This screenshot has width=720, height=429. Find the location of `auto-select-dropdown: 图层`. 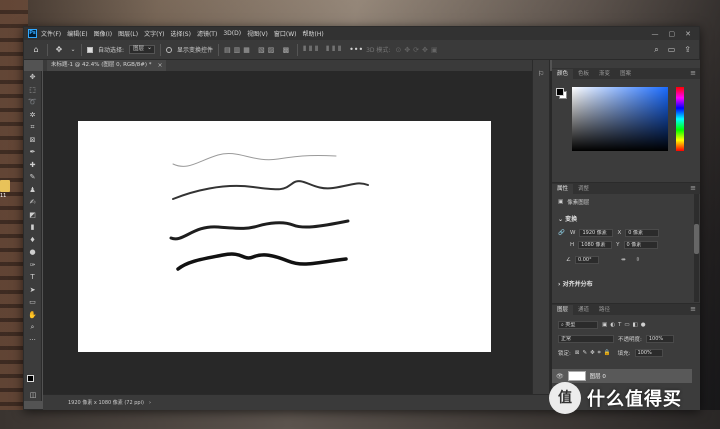

auto-select-dropdown: 图层 is located at coordinates (142, 49).